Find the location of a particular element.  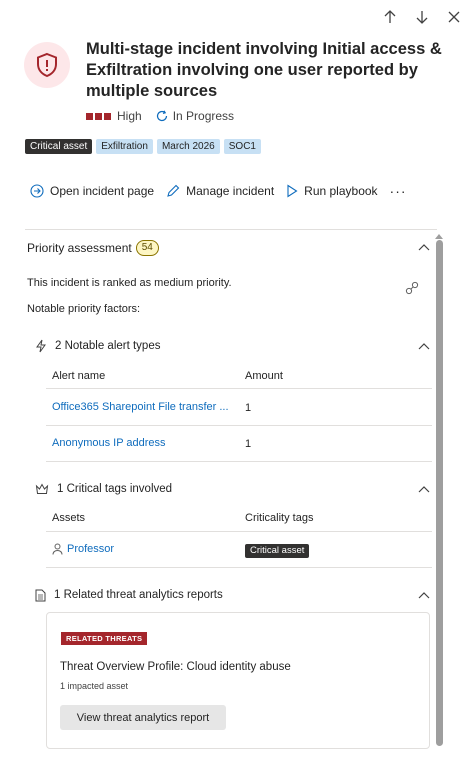

asset-row: Professor is located at coordinates (83, 549).